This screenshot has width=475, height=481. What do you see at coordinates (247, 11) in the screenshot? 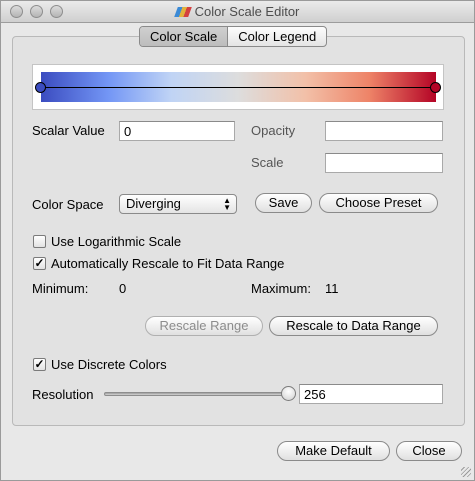
I see `window-title: Color Scale Editor` at bounding box center [247, 11].